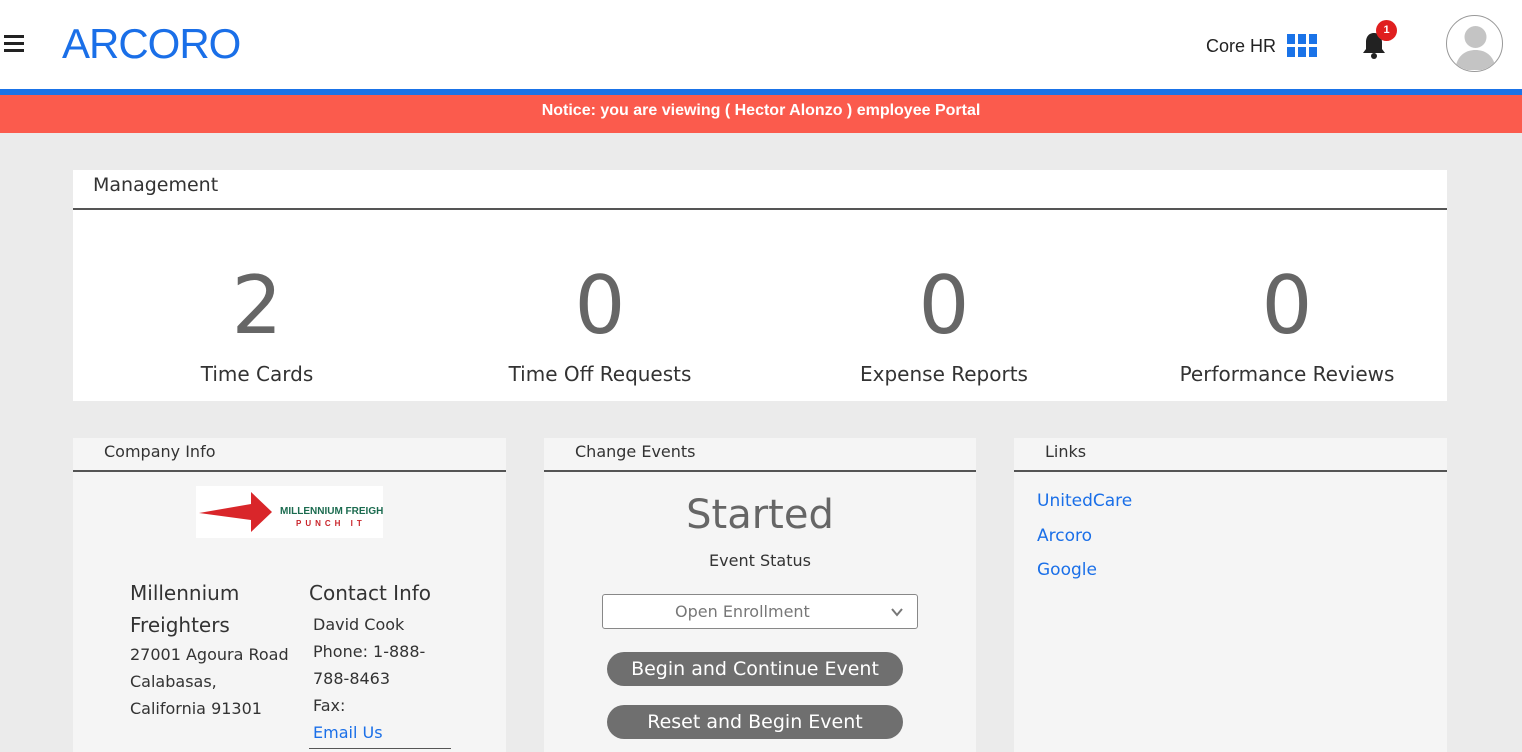  What do you see at coordinates (257, 305) in the screenshot?
I see `stat-value: 2` at bounding box center [257, 305].